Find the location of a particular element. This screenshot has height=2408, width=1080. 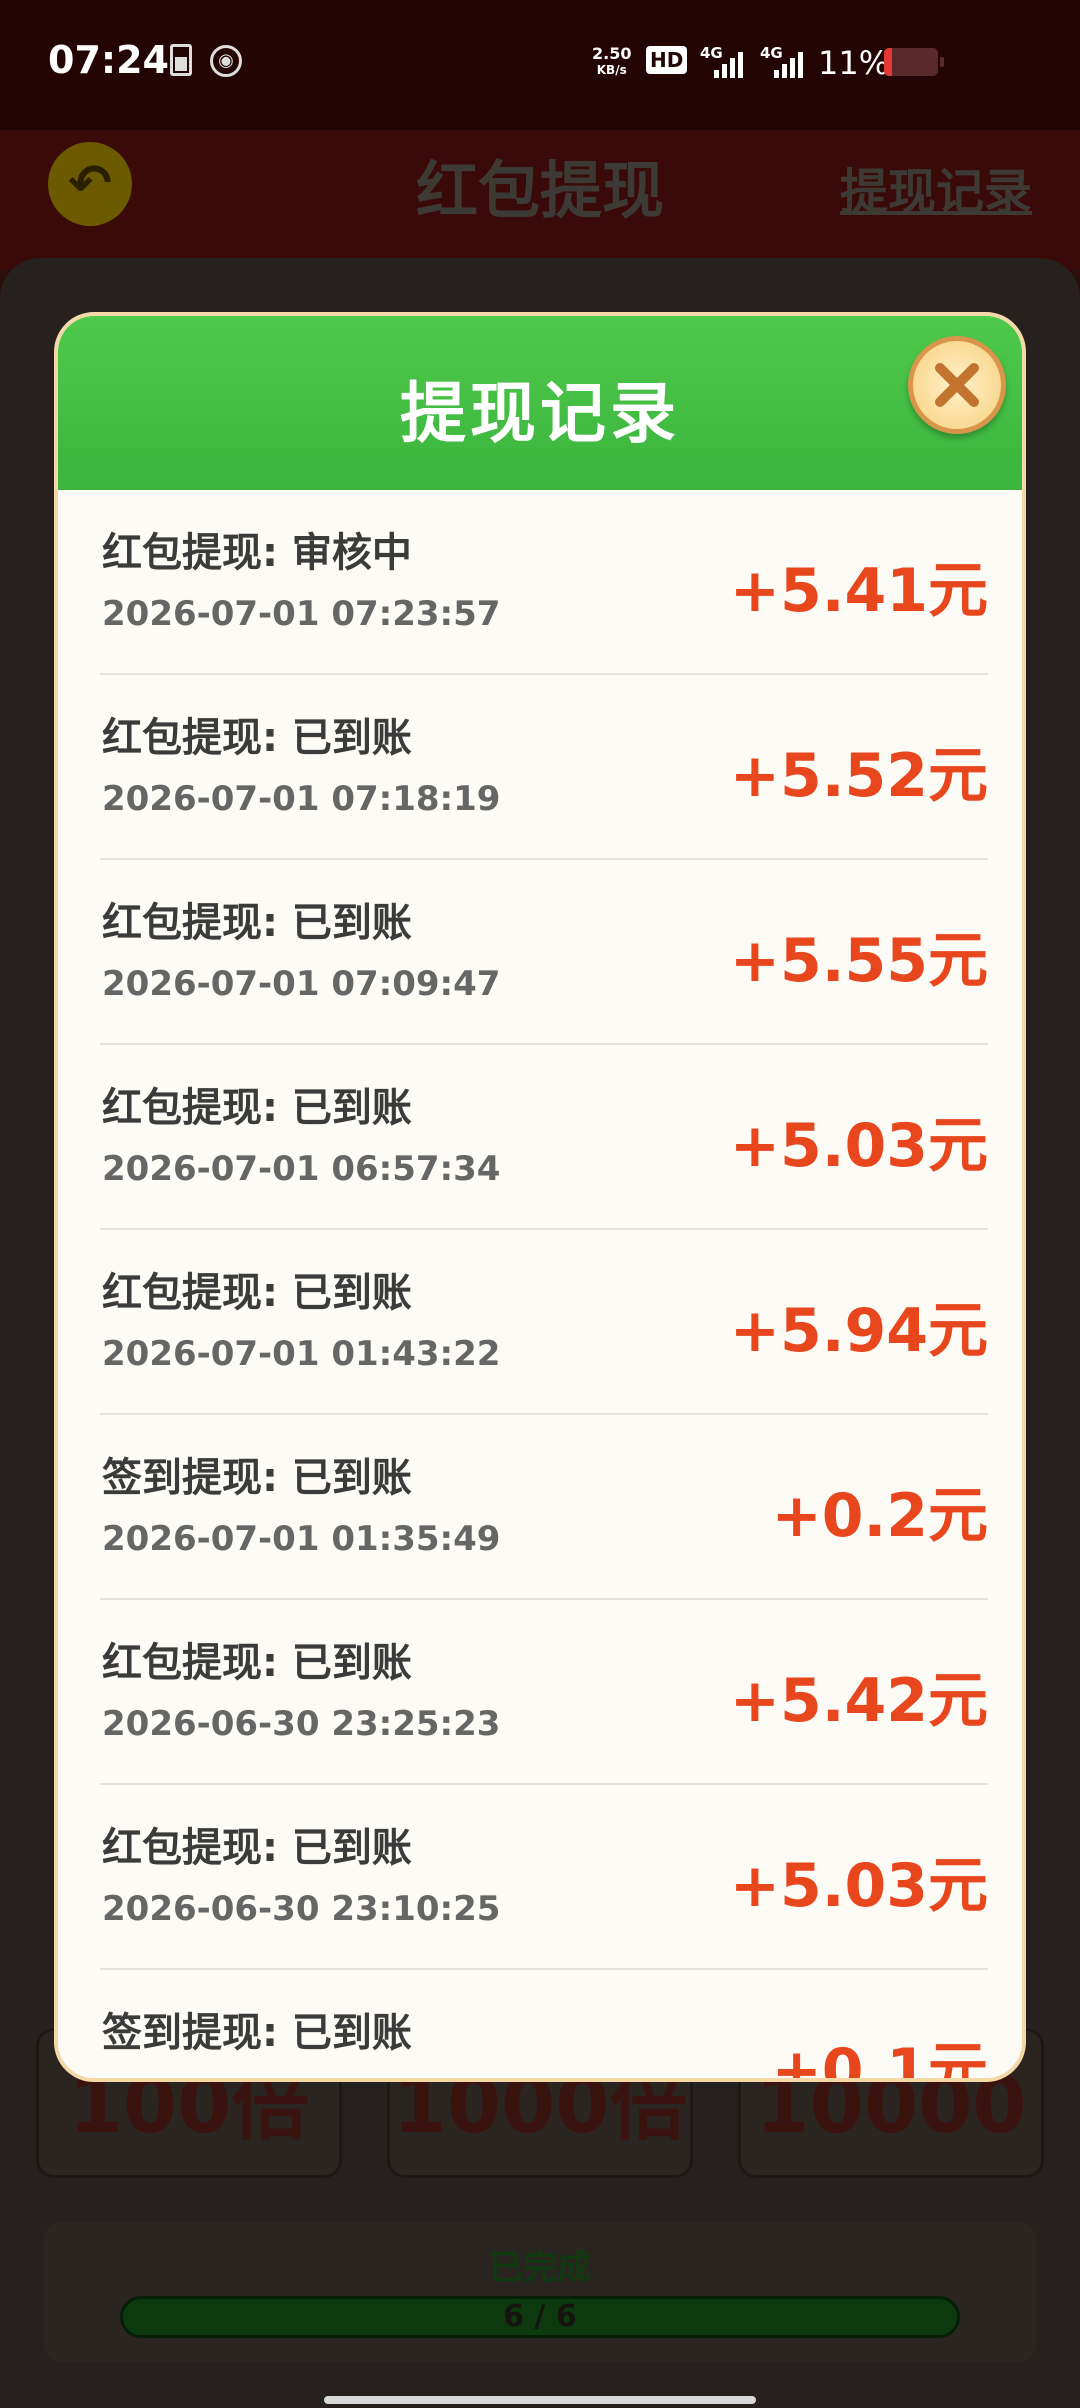

signal-sim1-icon: 4G is located at coordinates (721, 61).